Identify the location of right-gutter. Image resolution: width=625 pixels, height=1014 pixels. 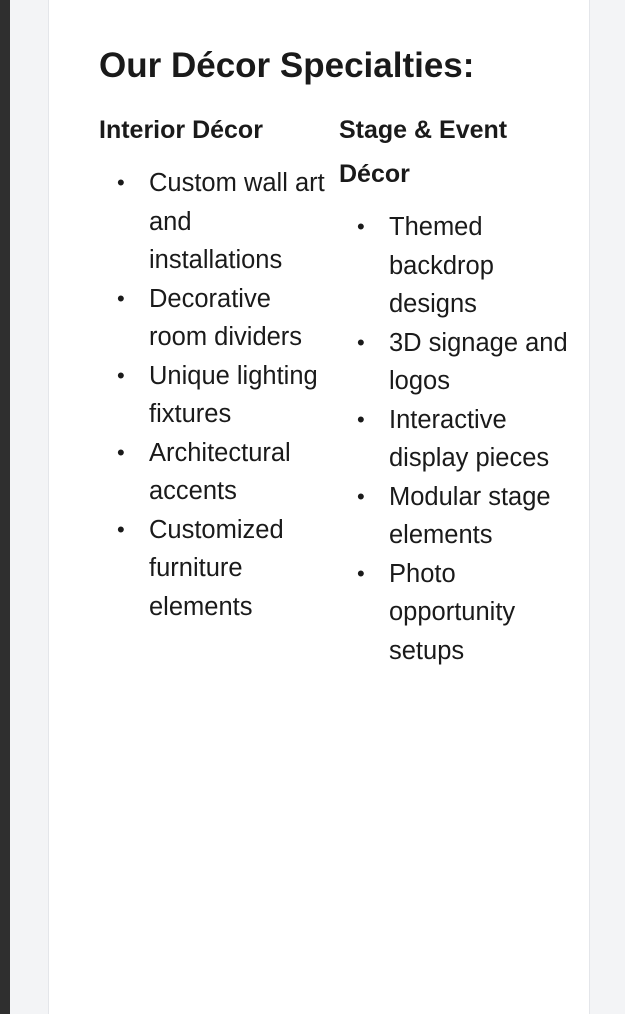
(607, 507).